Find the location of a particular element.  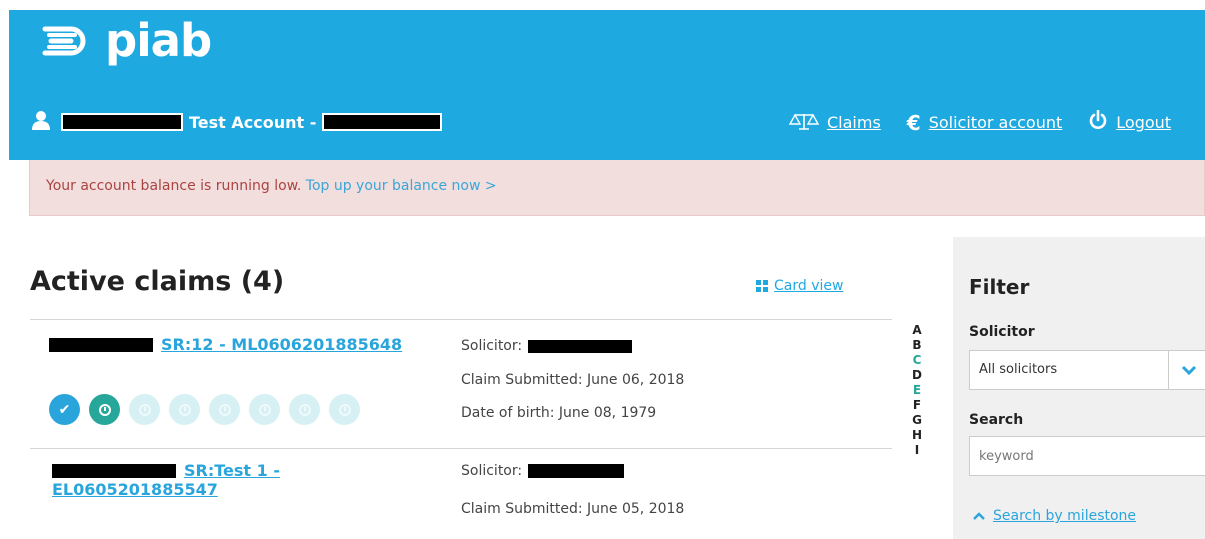

piab-logo-icon is located at coordinates (64, 40).